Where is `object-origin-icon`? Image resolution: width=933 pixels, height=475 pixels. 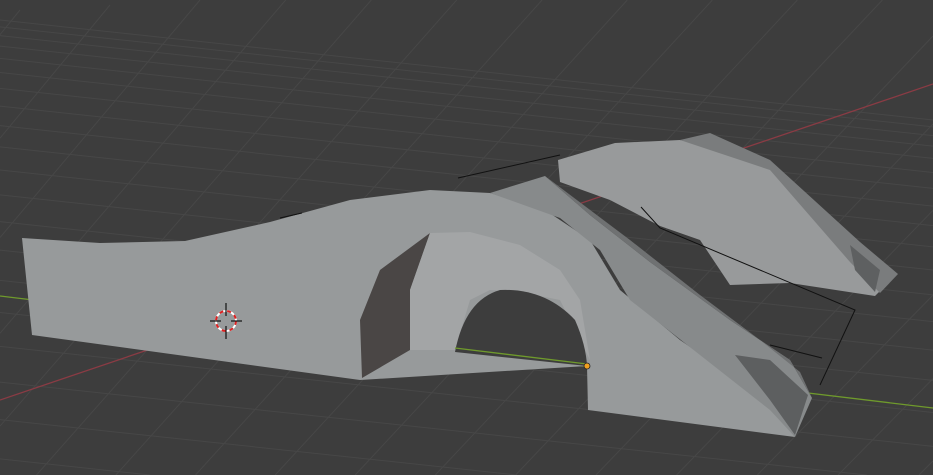
object-origin-icon is located at coordinates (587, 366).